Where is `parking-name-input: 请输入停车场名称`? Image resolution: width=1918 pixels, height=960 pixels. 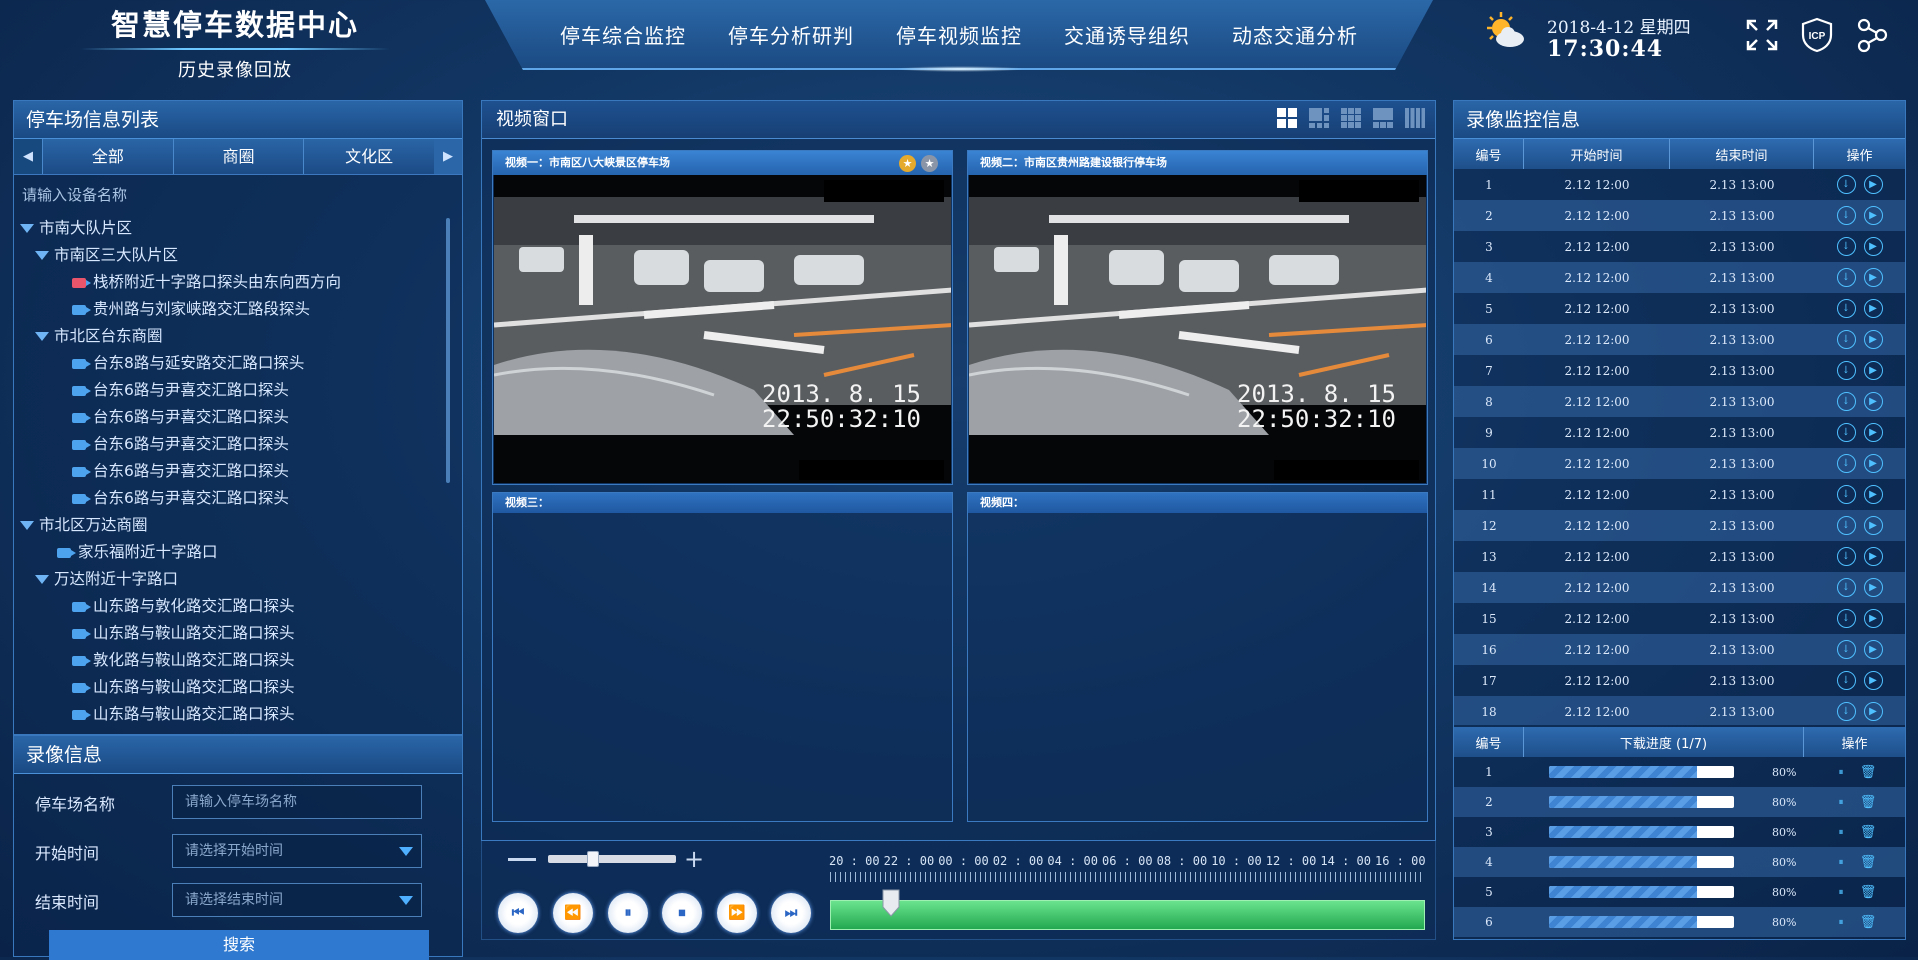 parking-name-input: 请输入停车场名称 is located at coordinates (297, 802).